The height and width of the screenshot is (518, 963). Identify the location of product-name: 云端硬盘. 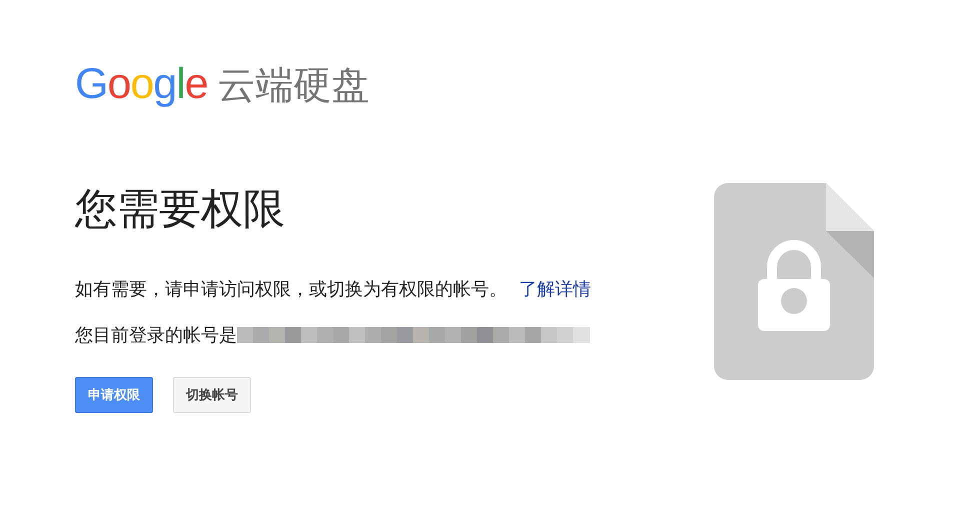
(294, 86).